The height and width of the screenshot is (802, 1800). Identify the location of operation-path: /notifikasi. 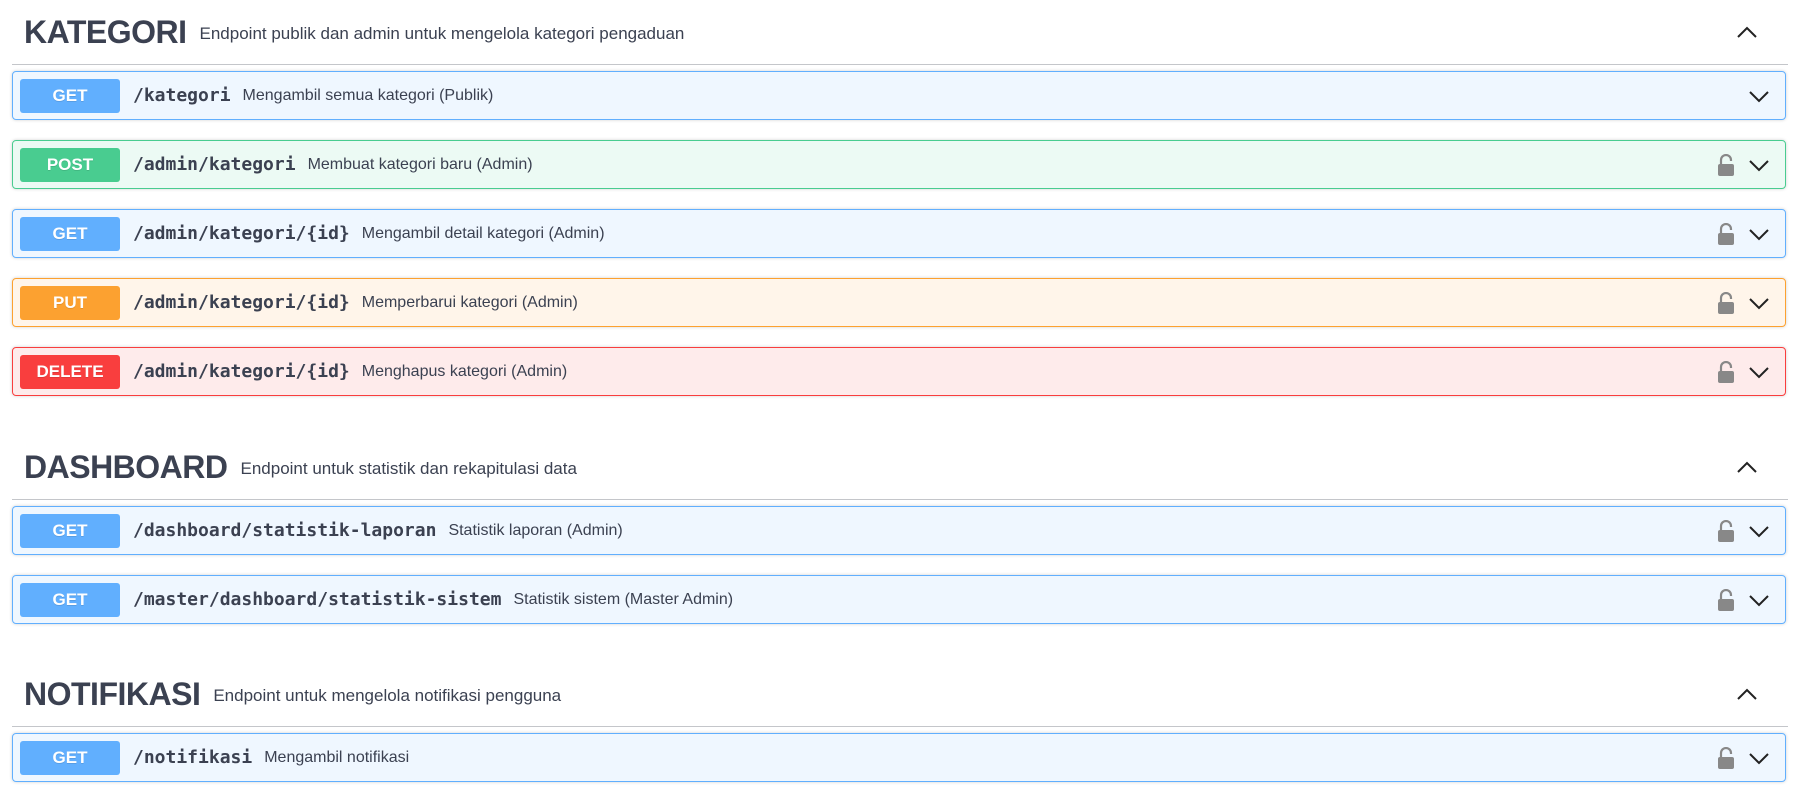
(193, 757).